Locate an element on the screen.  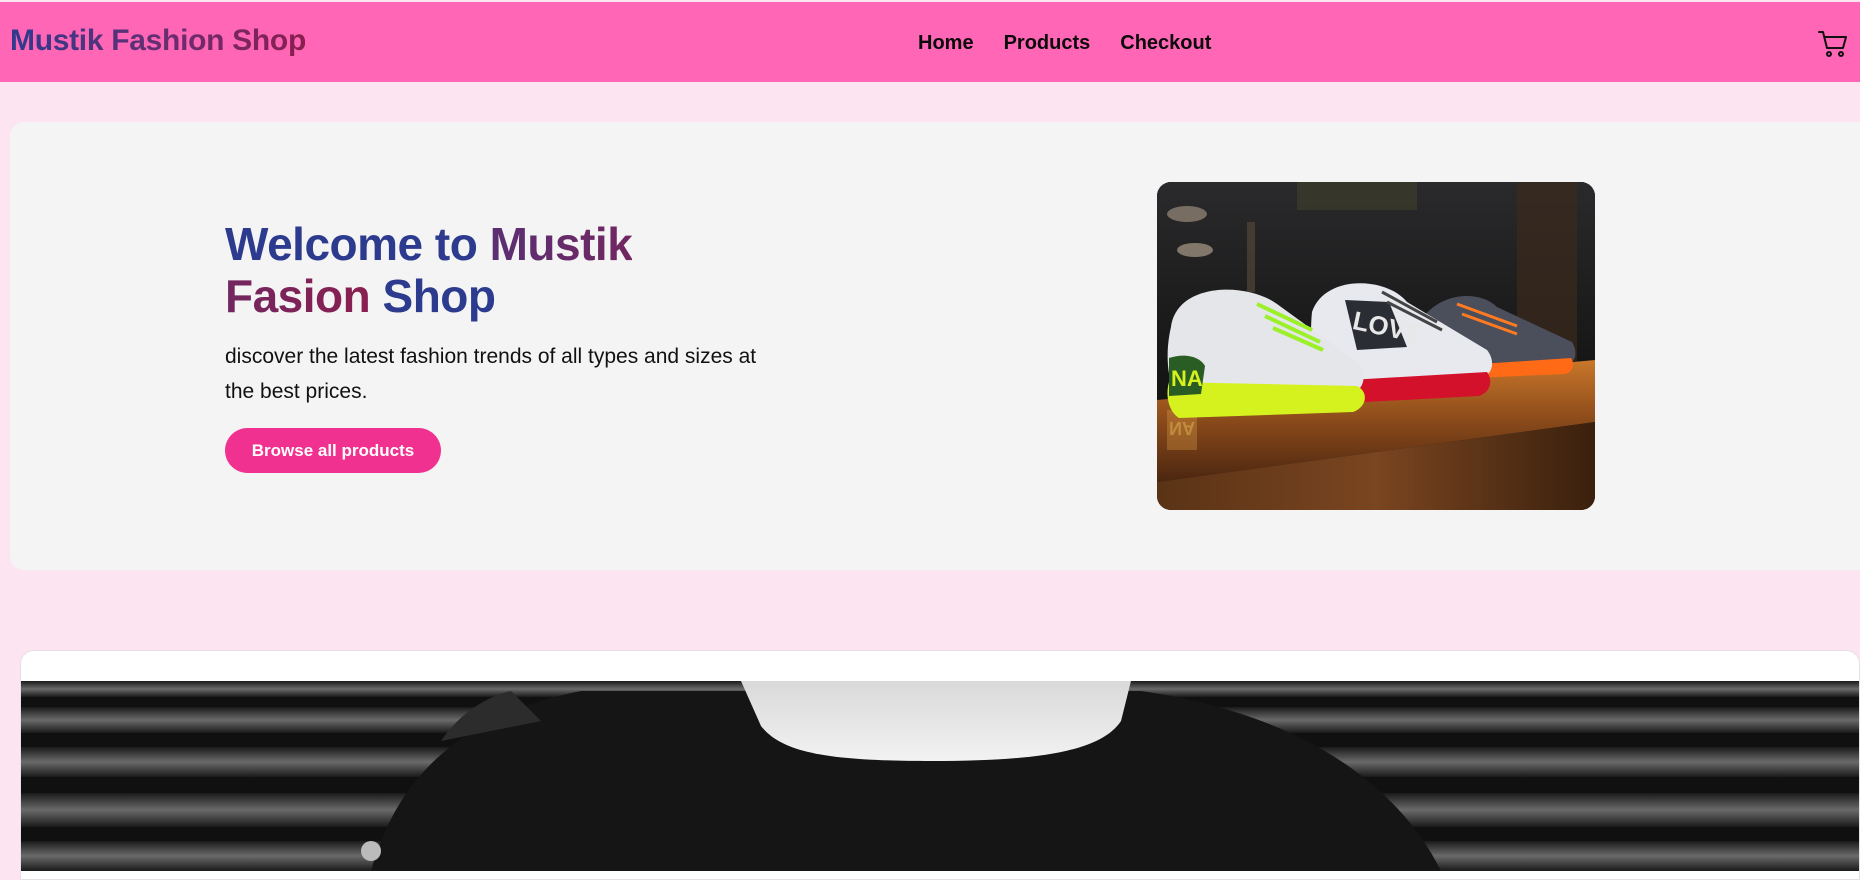
browse-all-products-button: Browse all products is located at coordinates (333, 450).